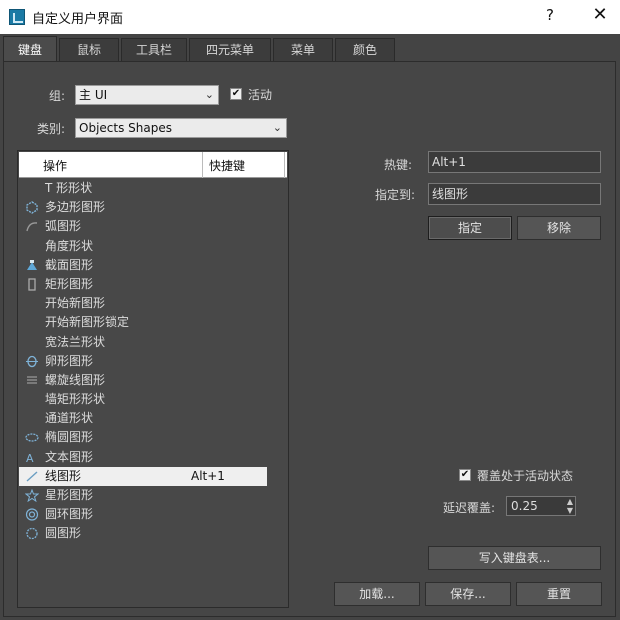 This screenshot has width=620, height=620. What do you see at coordinates (32, 361) in the screenshot?
I see `egg-icon` at bounding box center [32, 361].